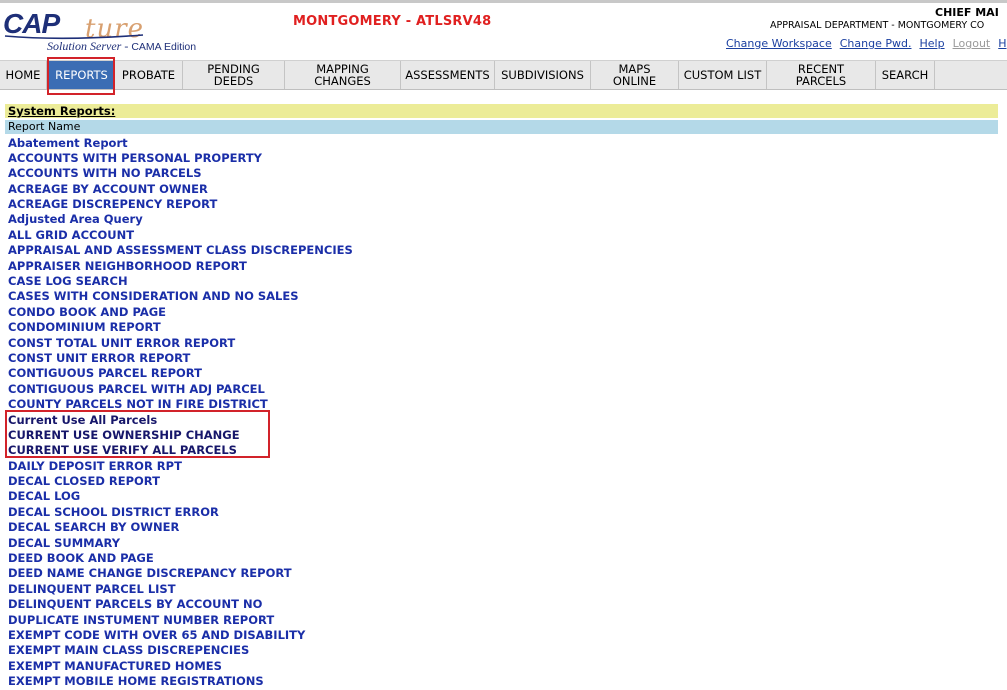 The height and width of the screenshot is (690, 1007). I want to click on report-link: DUPLICATE INSTUMENT NUMBER REPORT, so click(141, 620).